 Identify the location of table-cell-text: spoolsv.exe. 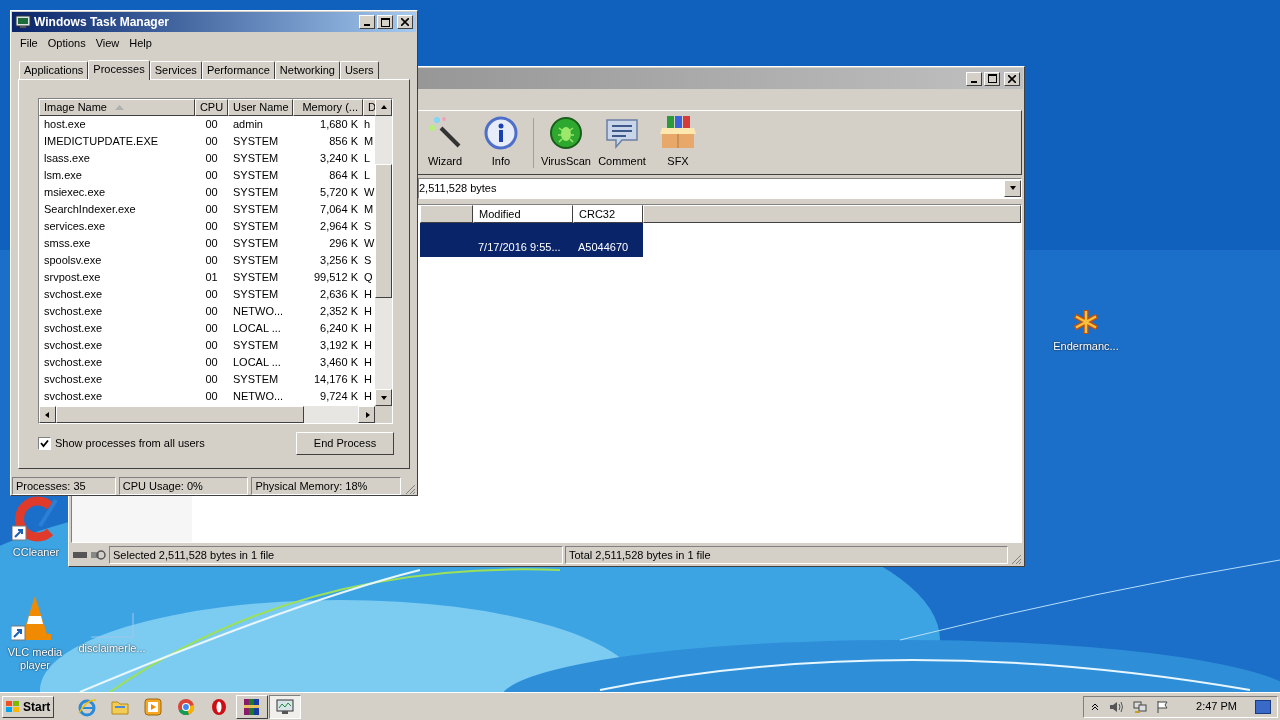
(73, 260).